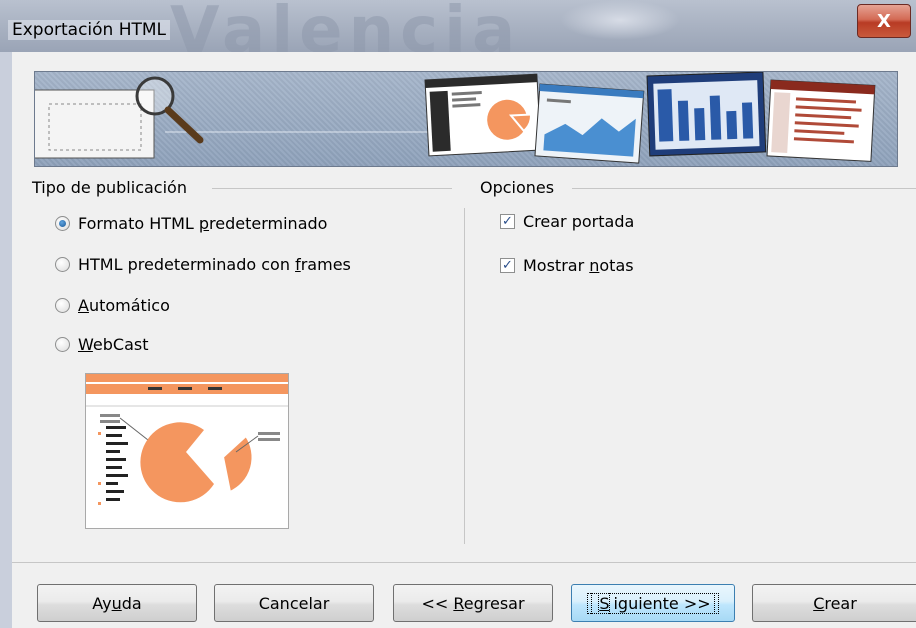 The height and width of the screenshot is (628, 916). I want to click on options-separator, so click(744, 188).